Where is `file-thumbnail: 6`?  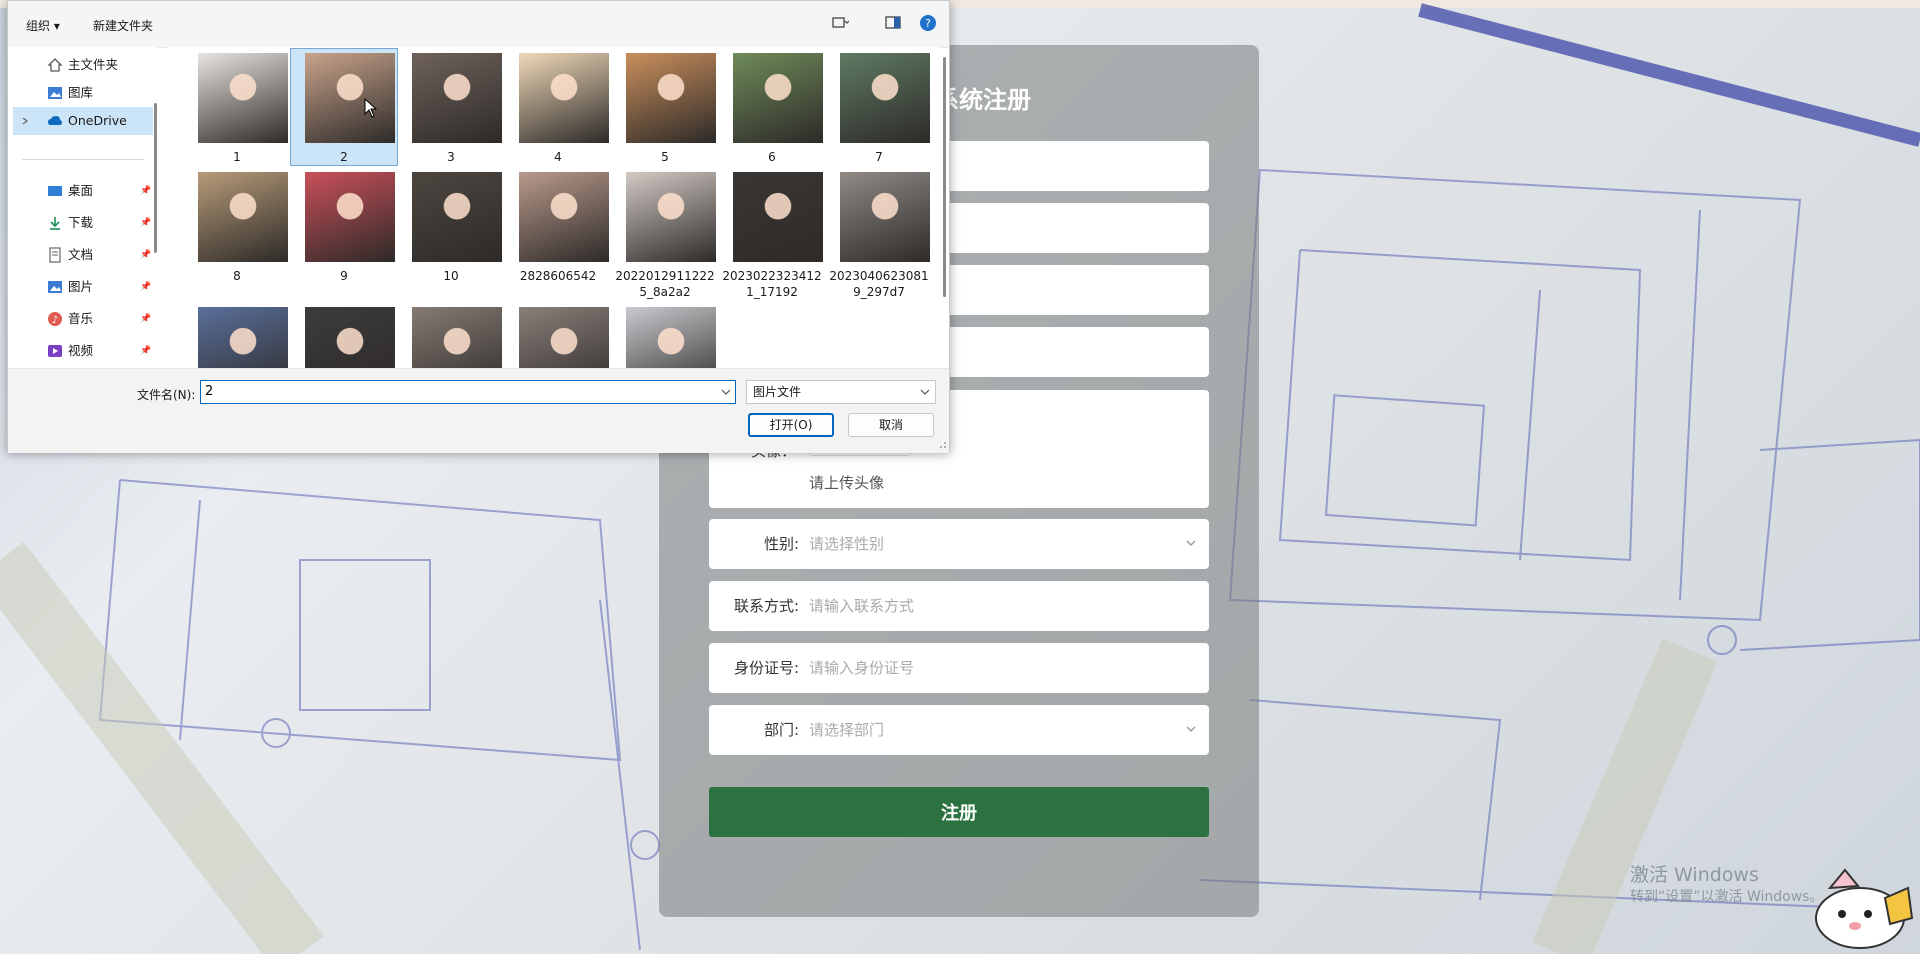 file-thumbnail: 6 is located at coordinates (772, 107).